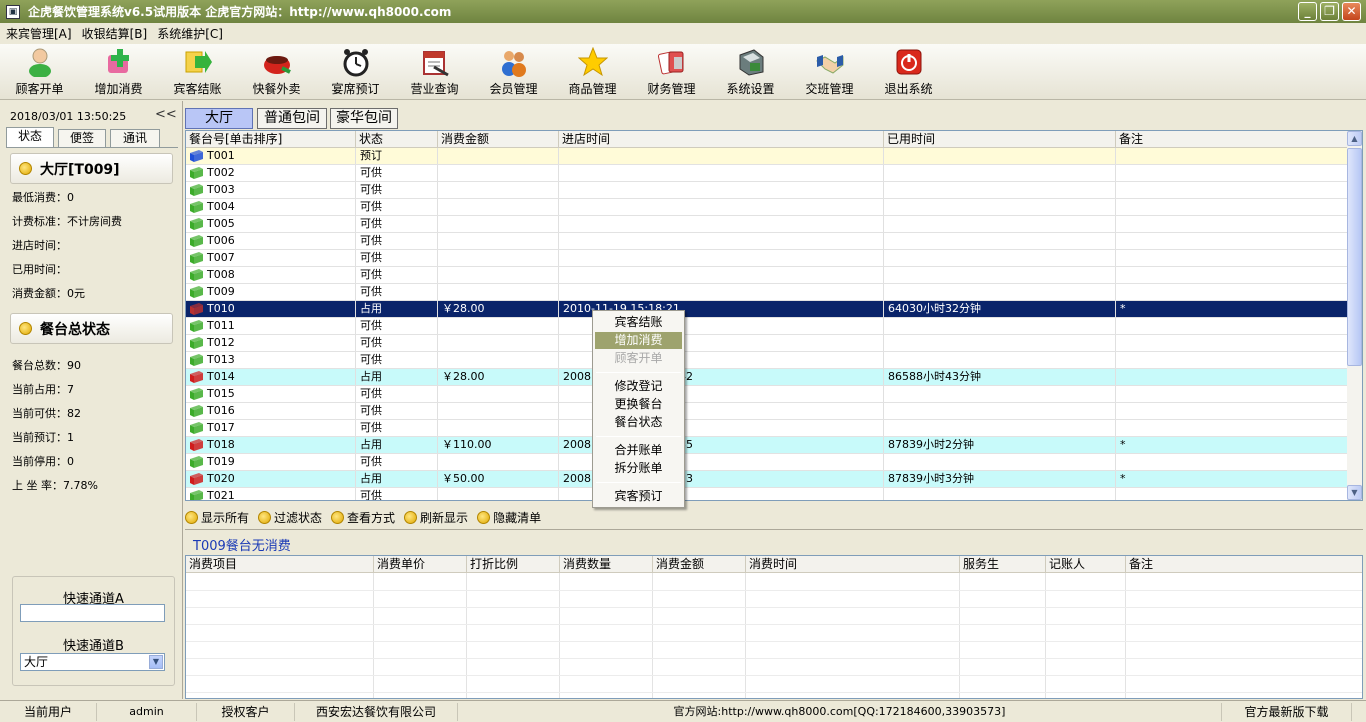 The image size is (1366, 722). I want to click on menu-item-open-order: 顾客开单, so click(638, 358).